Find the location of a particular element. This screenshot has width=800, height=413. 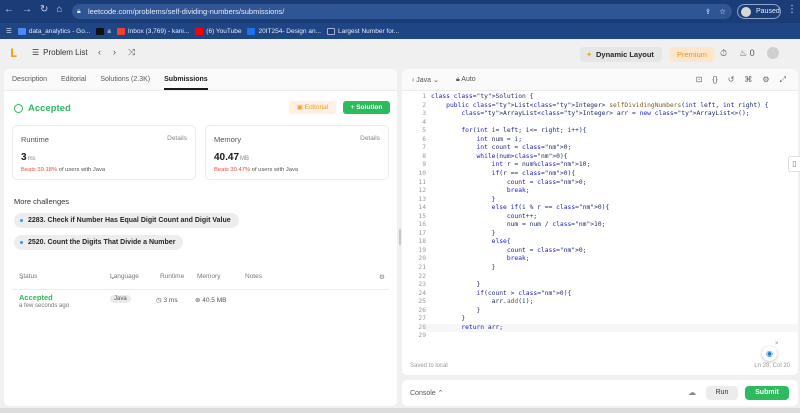

apps-icon: ☰ is located at coordinates (9, 31).